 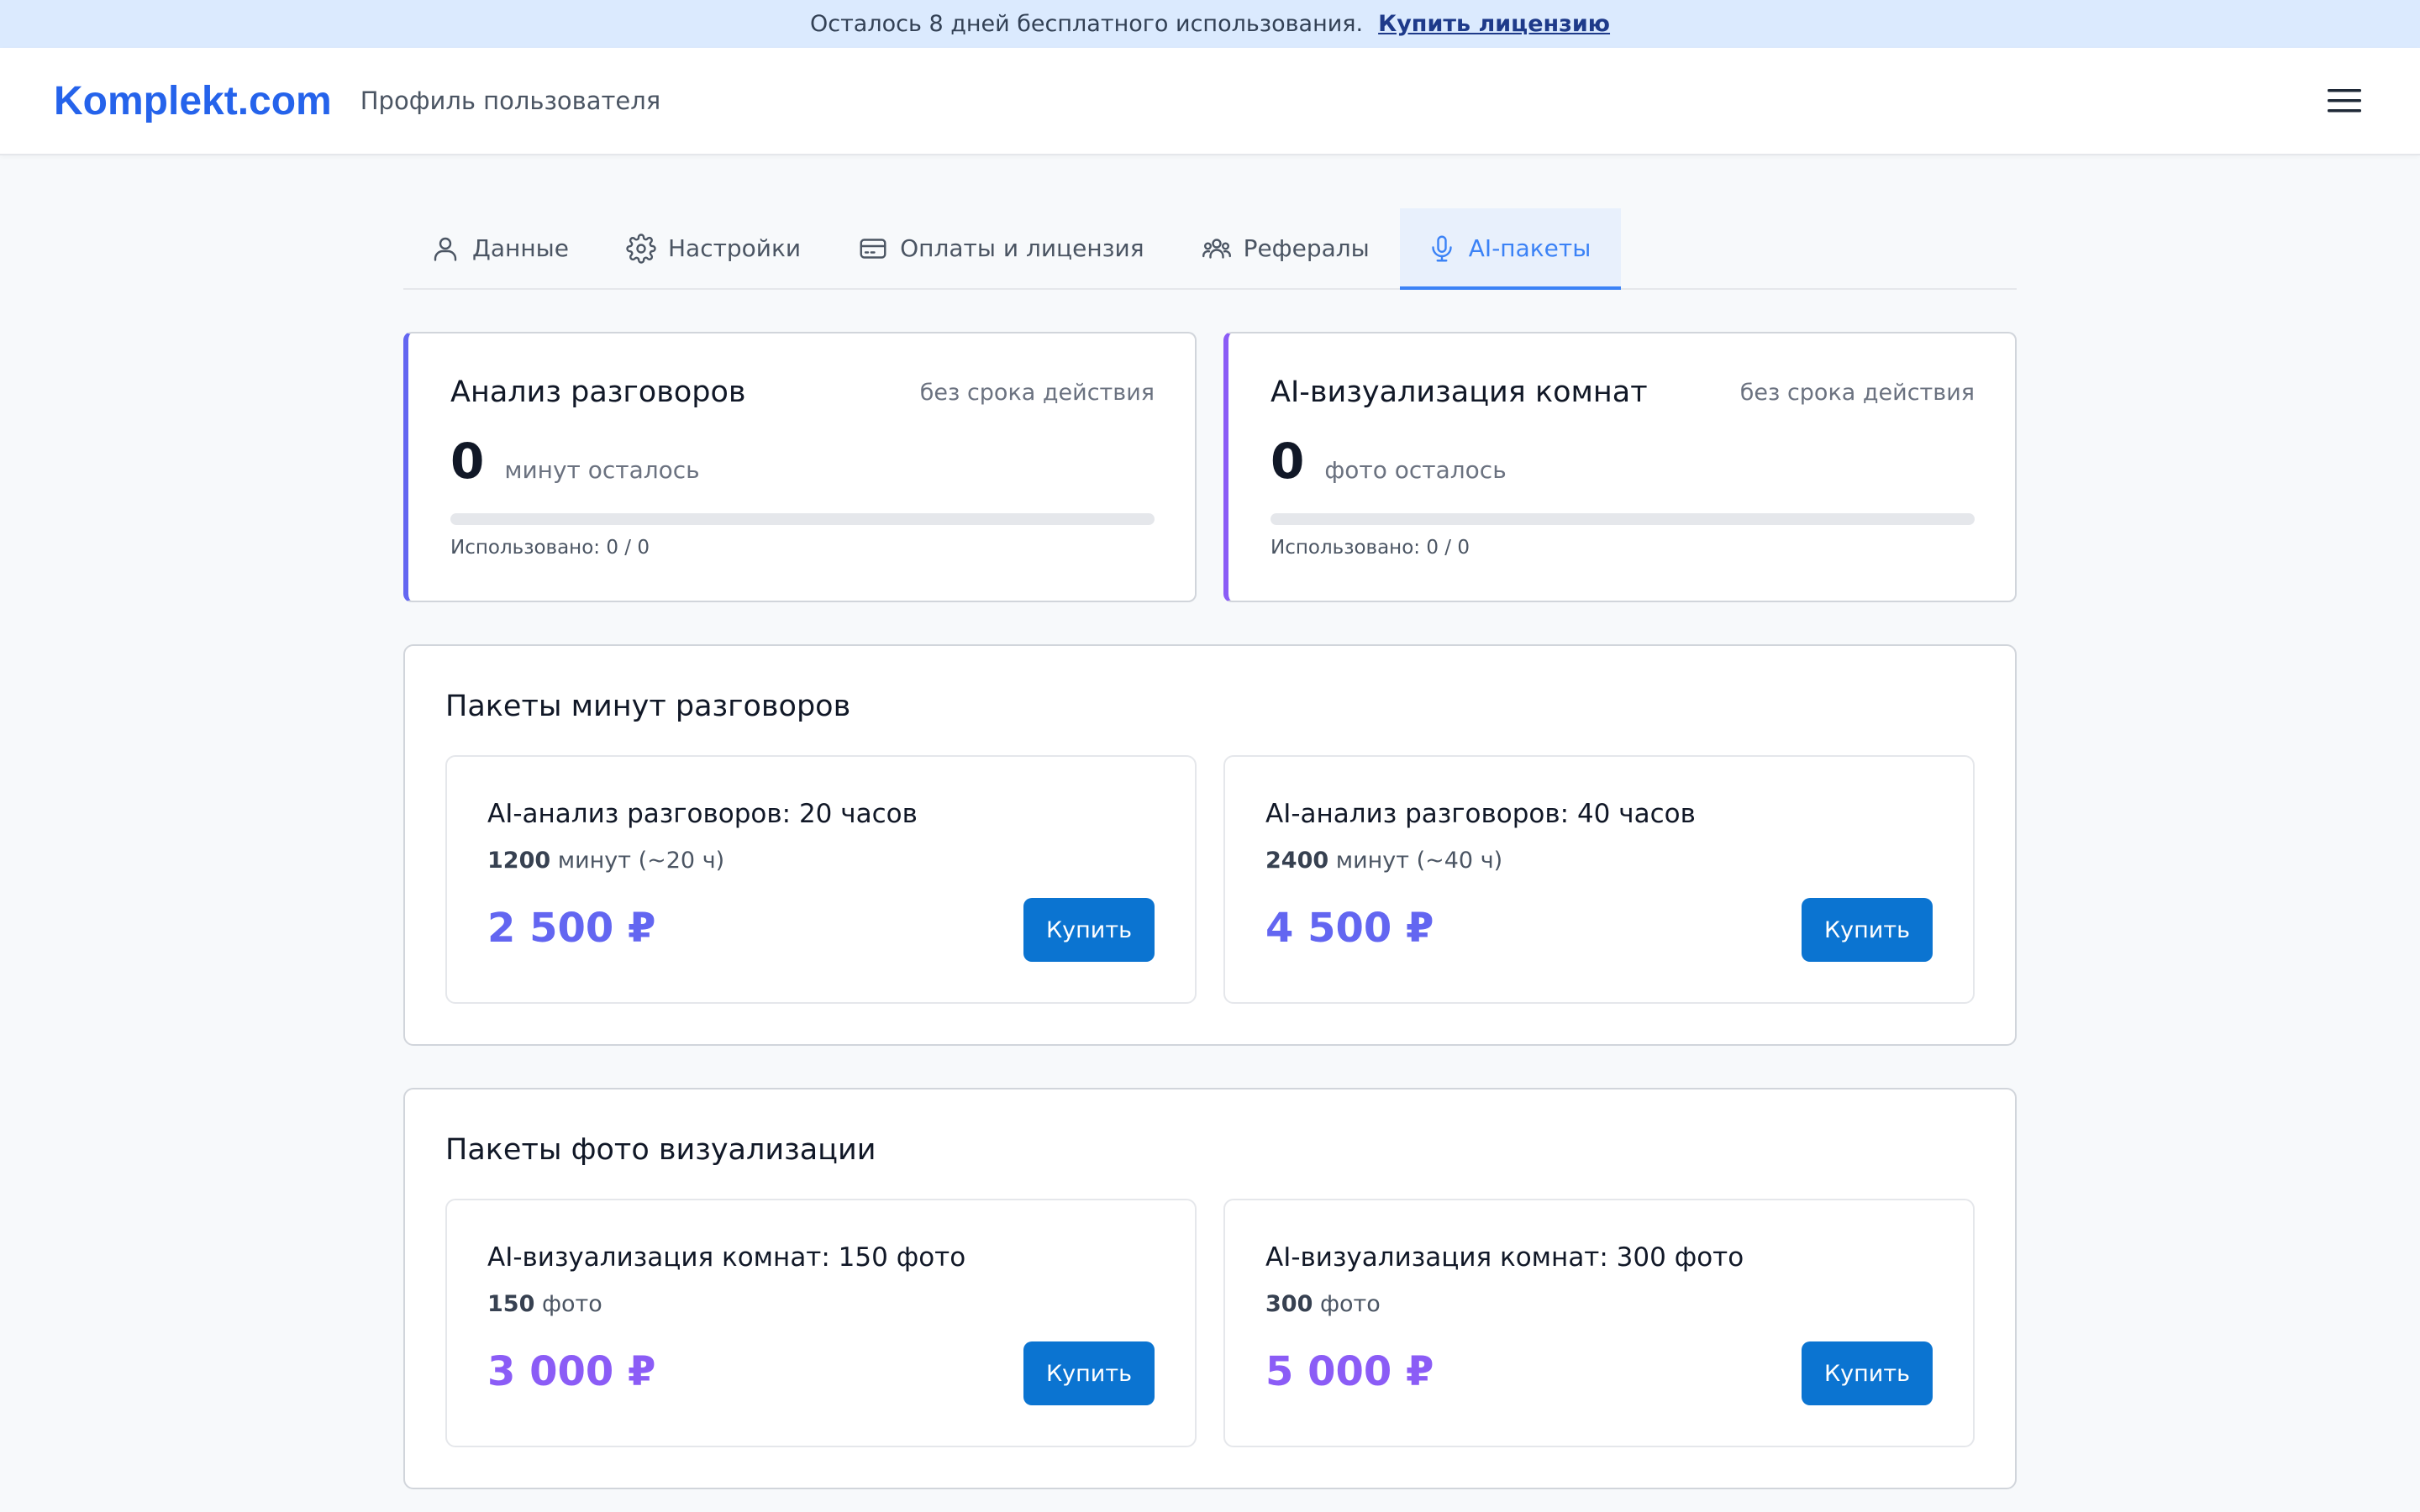 I want to click on hamburger-icon, so click(x=2344, y=101).